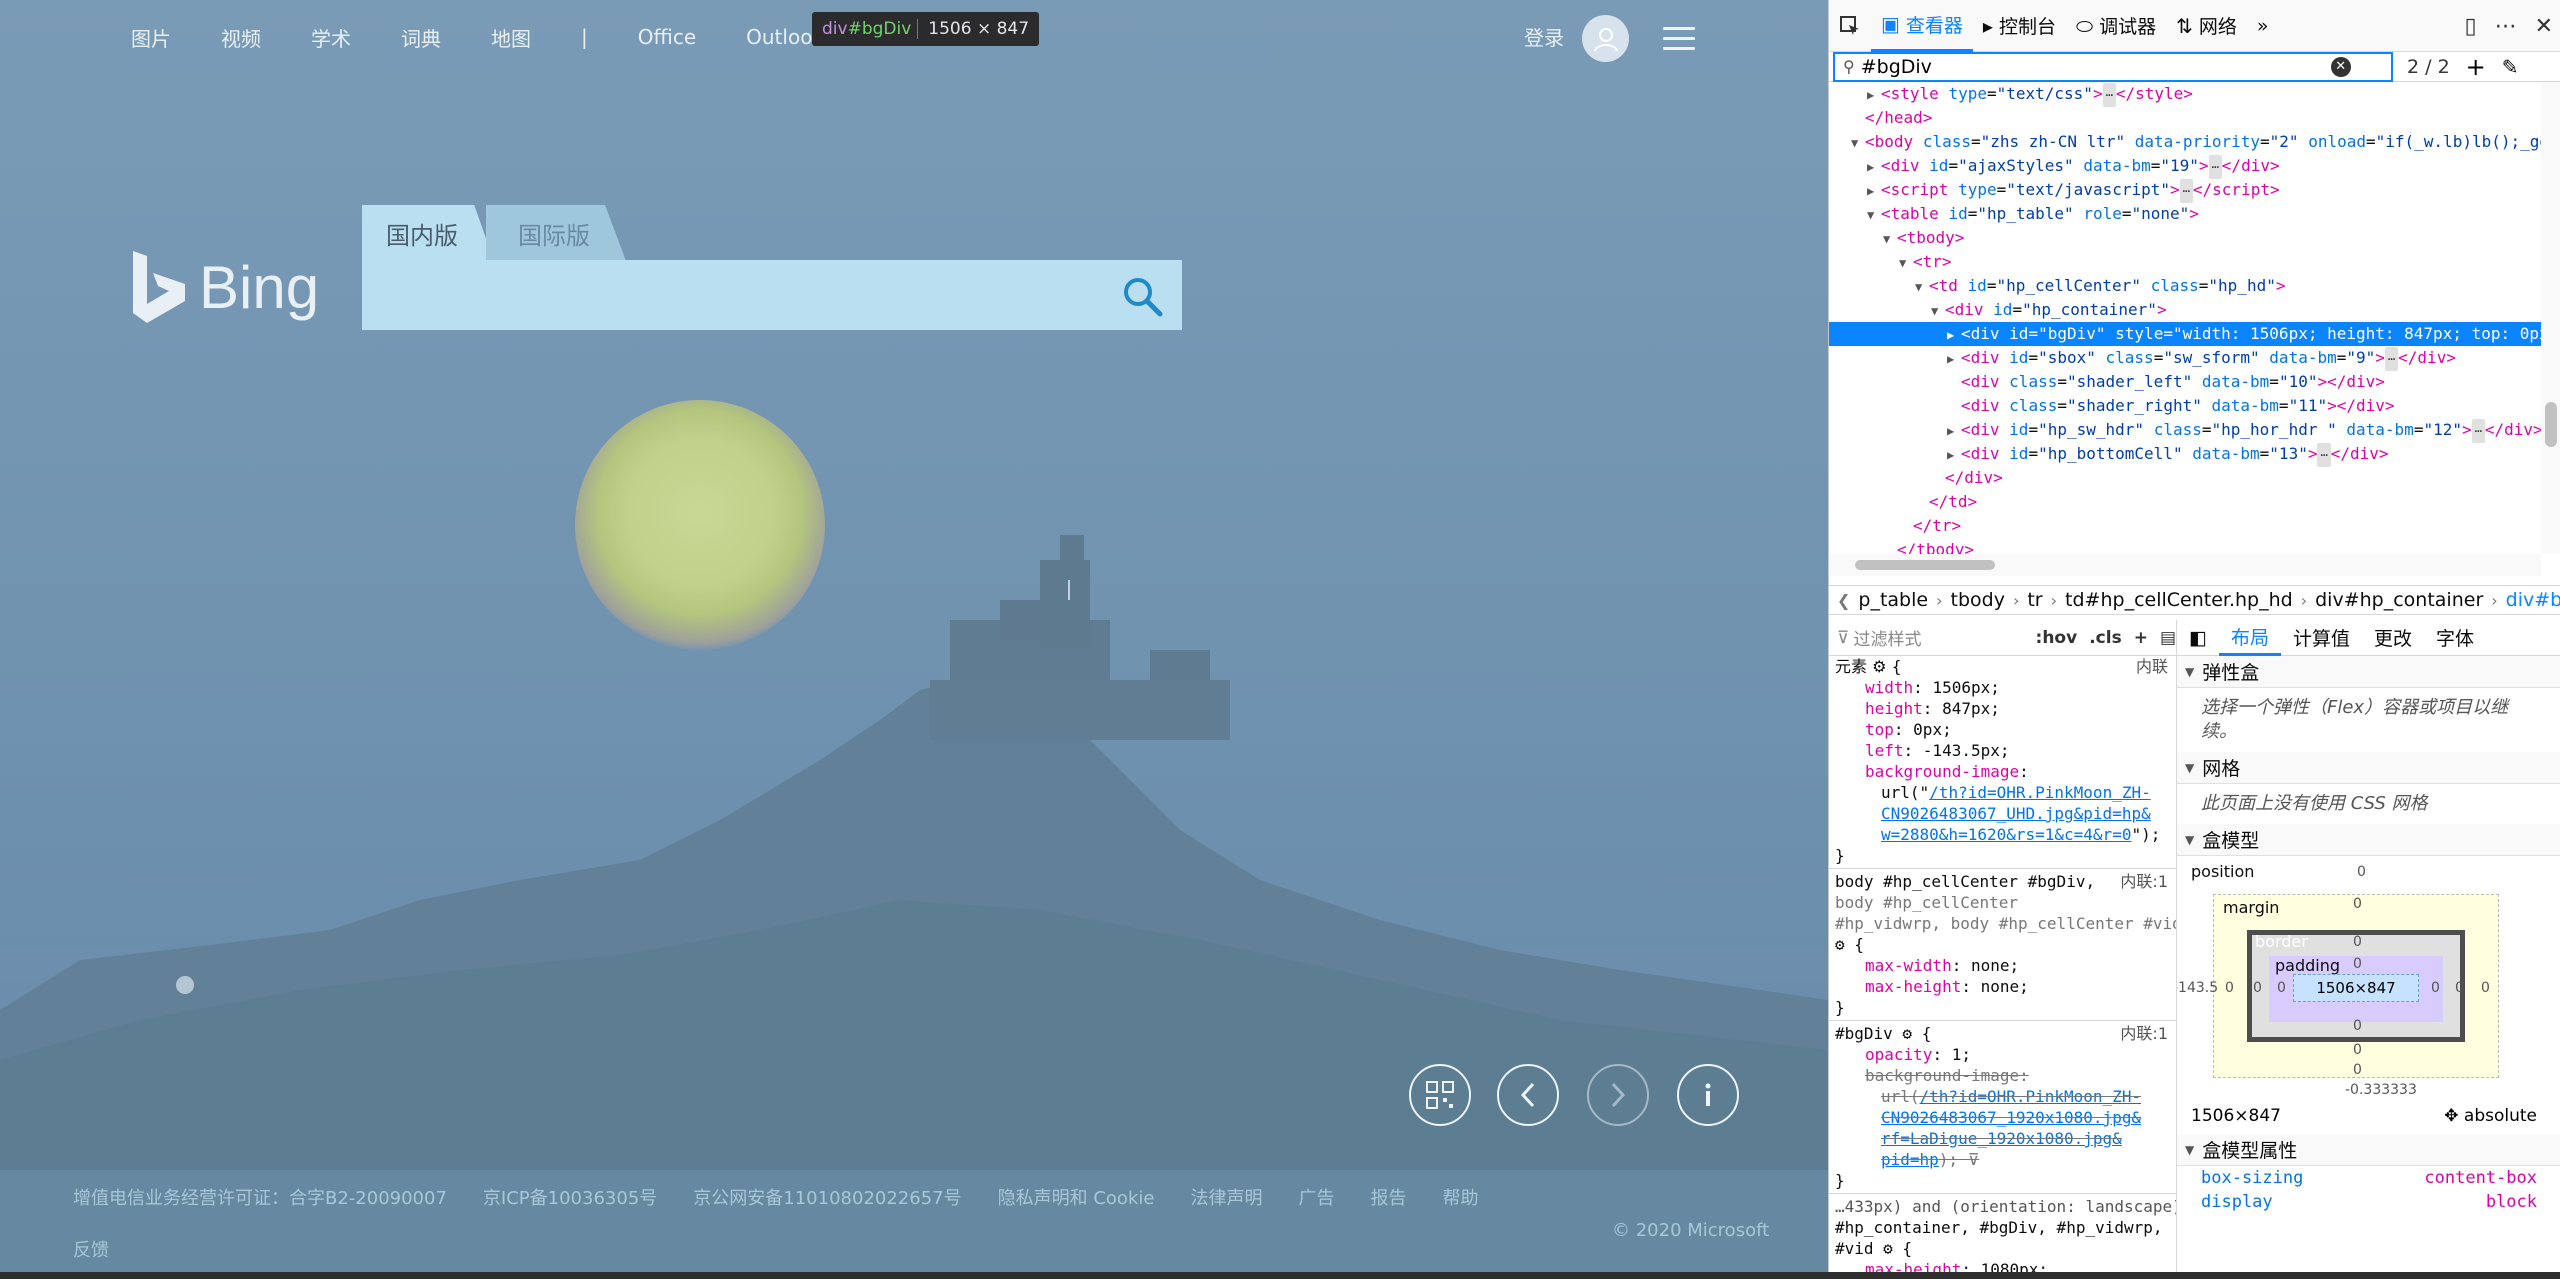 The image size is (2560, 1279). What do you see at coordinates (2002, 687) in the screenshot?
I see `rule-decl: width: 1506px;` at bounding box center [2002, 687].